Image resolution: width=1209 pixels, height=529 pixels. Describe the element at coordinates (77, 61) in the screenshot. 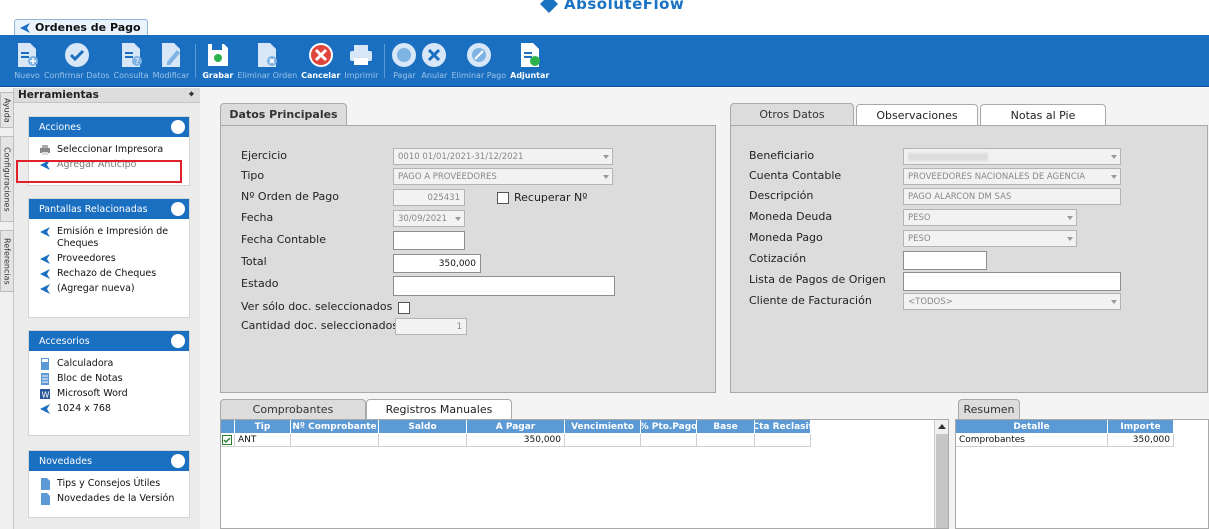

I see `confirmar-datos-button: Confirmar Datos` at that location.